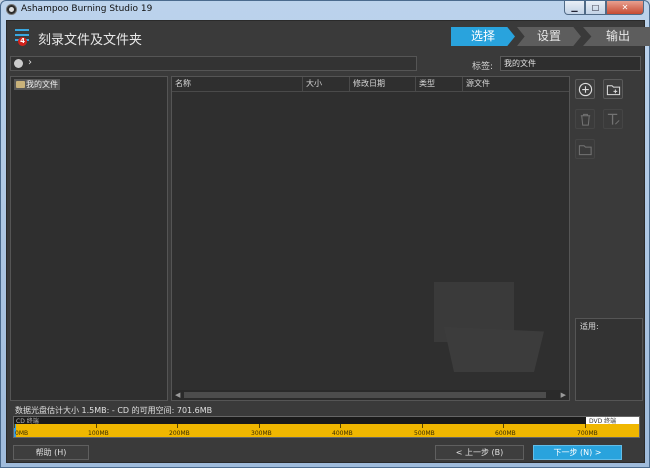 Image resolution: width=650 pixels, height=468 pixels. I want to click on title-bar: Ashampoo Burning Studio 19 ▁ □ ✕, so click(325, 9).